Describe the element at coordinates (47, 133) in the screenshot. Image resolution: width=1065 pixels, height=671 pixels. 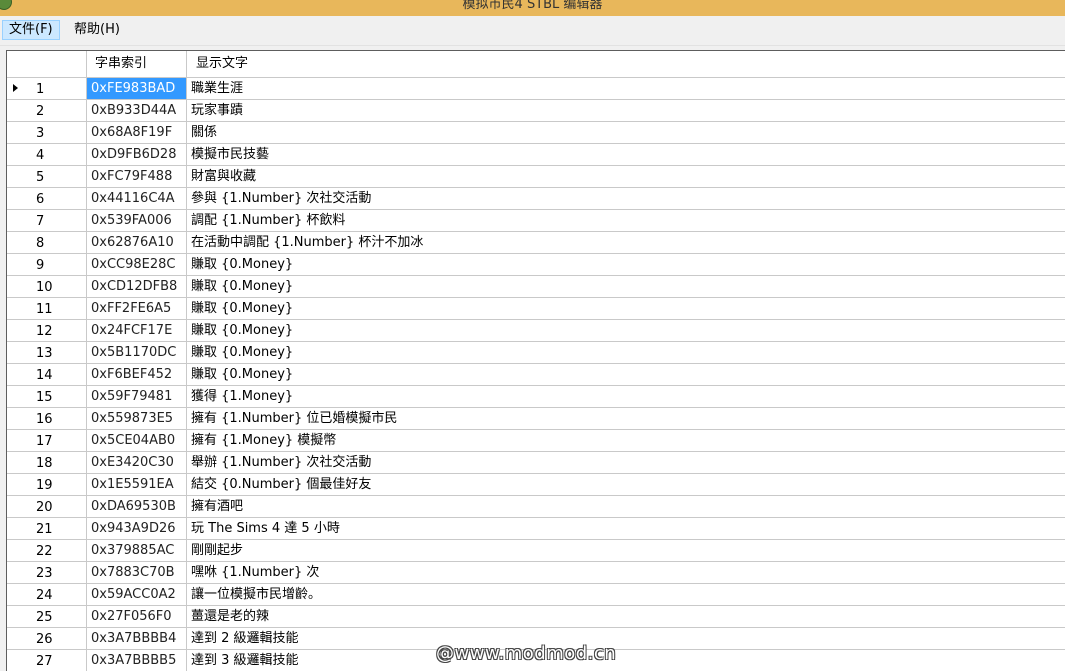
I see `row-header: 3` at that location.